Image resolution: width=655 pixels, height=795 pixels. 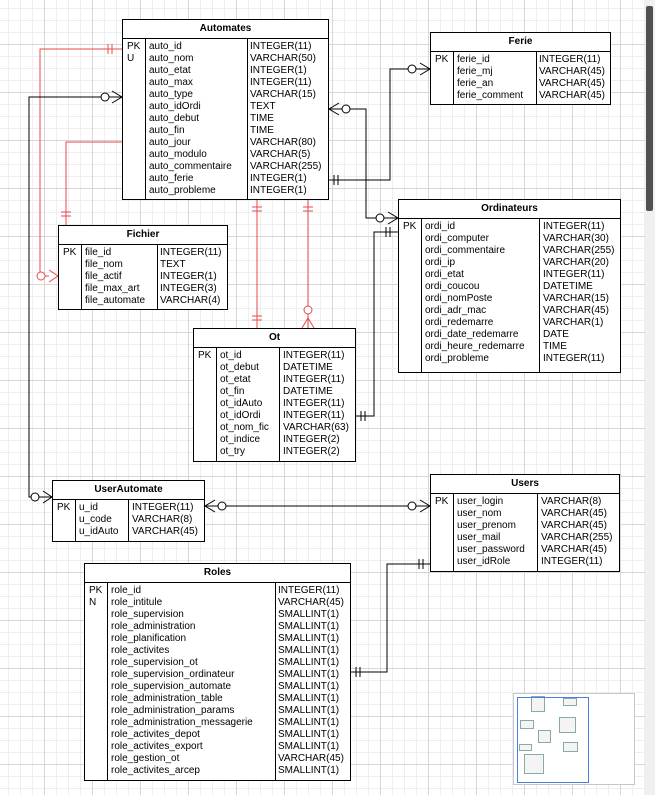 What do you see at coordinates (174, 118) in the screenshot?
I see `field-name: auto_debut` at bounding box center [174, 118].